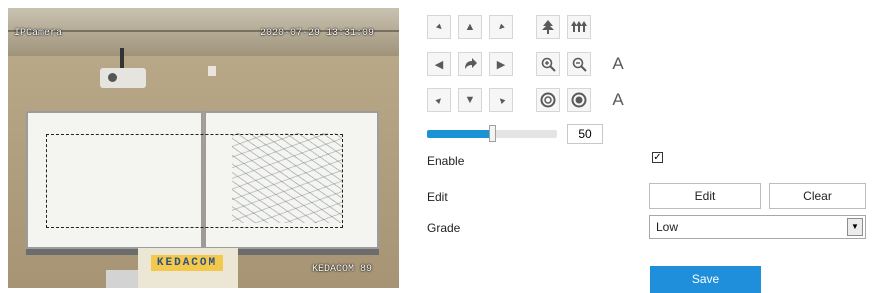  I want to click on zoom-in-icon, so click(548, 64).